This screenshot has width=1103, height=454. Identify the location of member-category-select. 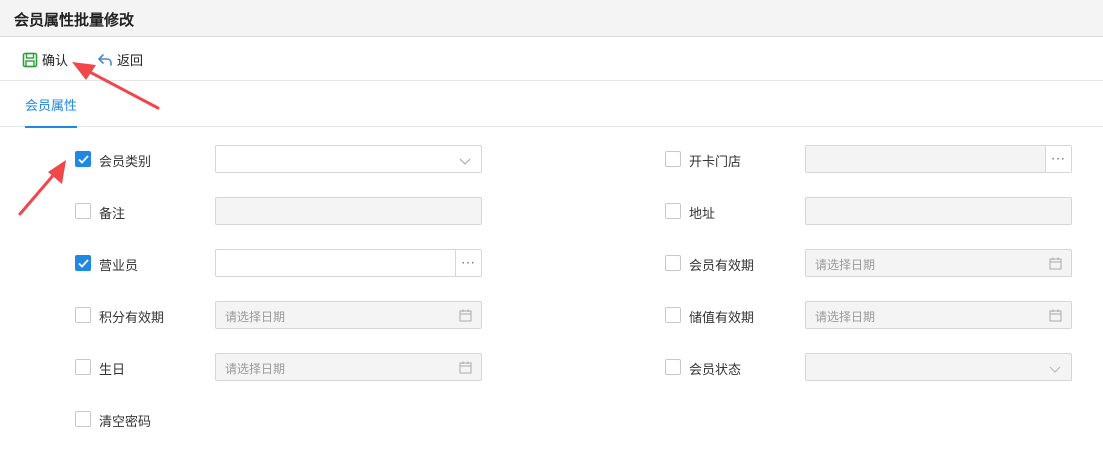
(348, 159).